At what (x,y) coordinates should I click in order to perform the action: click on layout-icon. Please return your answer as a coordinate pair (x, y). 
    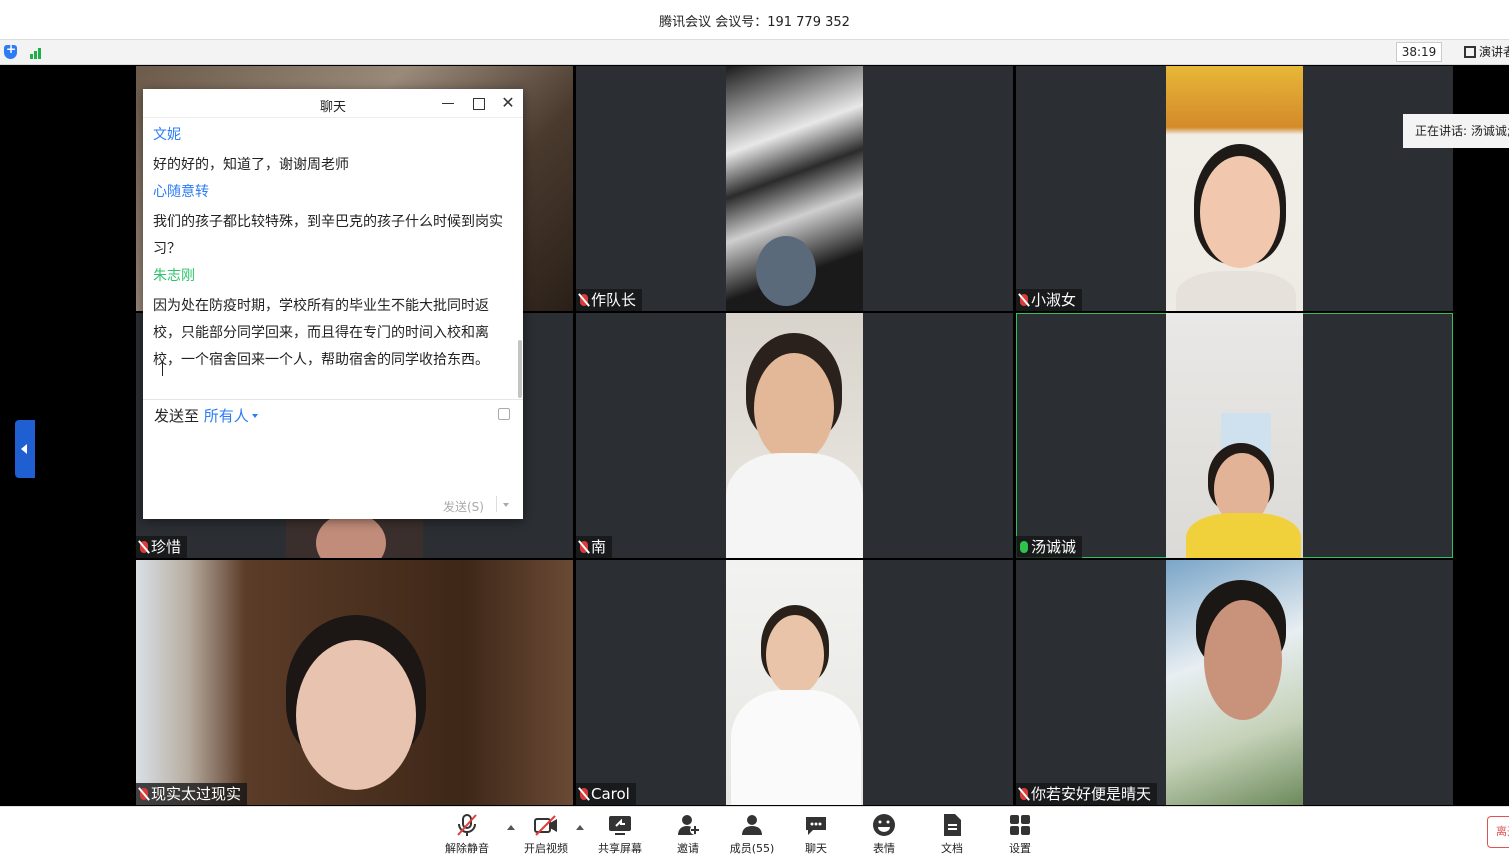
    Looking at the image, I should click on (1470, 52).